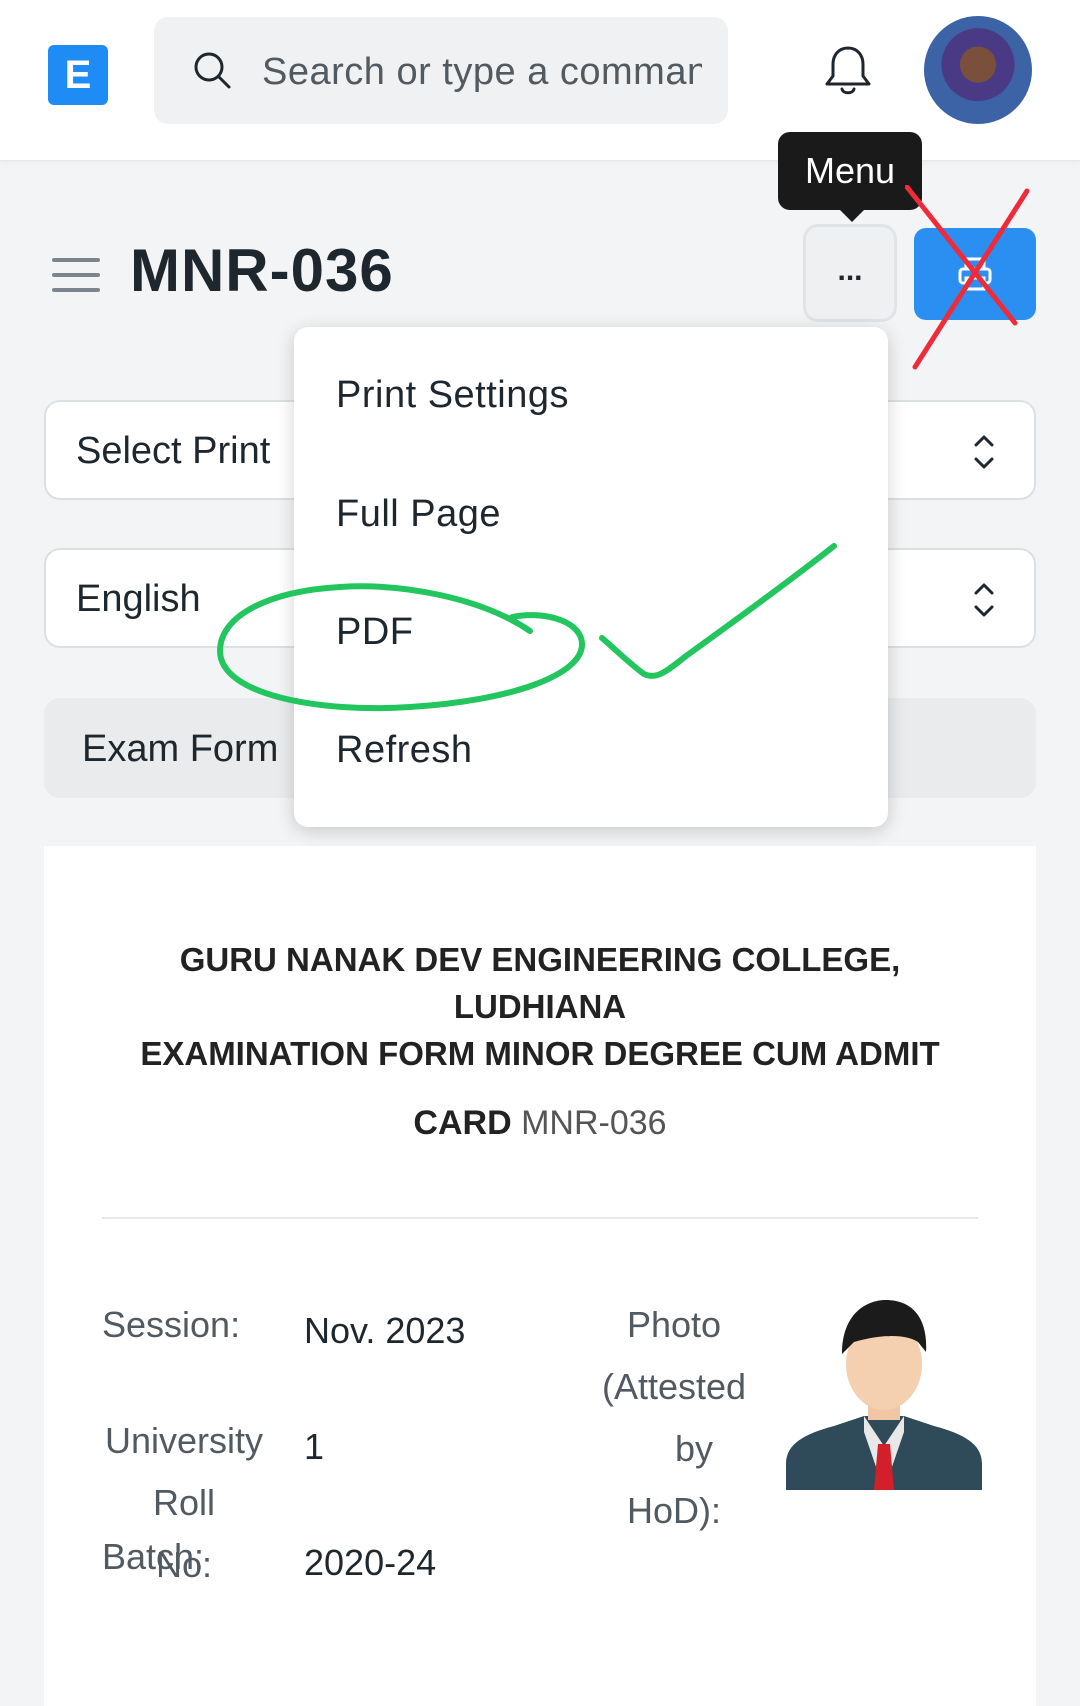 The height and width of the screenshot is (1706, 1080). I want to click on batch-label: Batch:, so click(153, 1556).